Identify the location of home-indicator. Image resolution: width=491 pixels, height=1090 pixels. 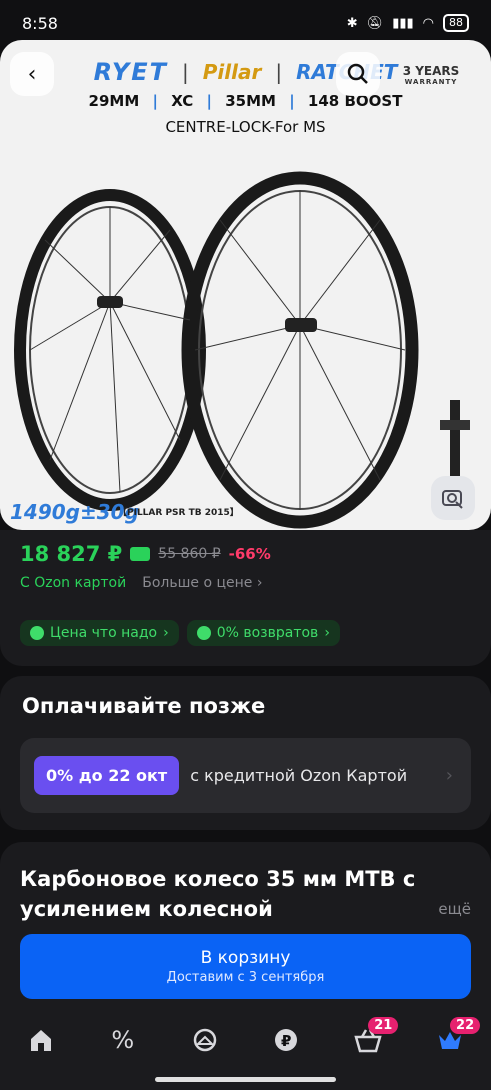
(245, 1079).